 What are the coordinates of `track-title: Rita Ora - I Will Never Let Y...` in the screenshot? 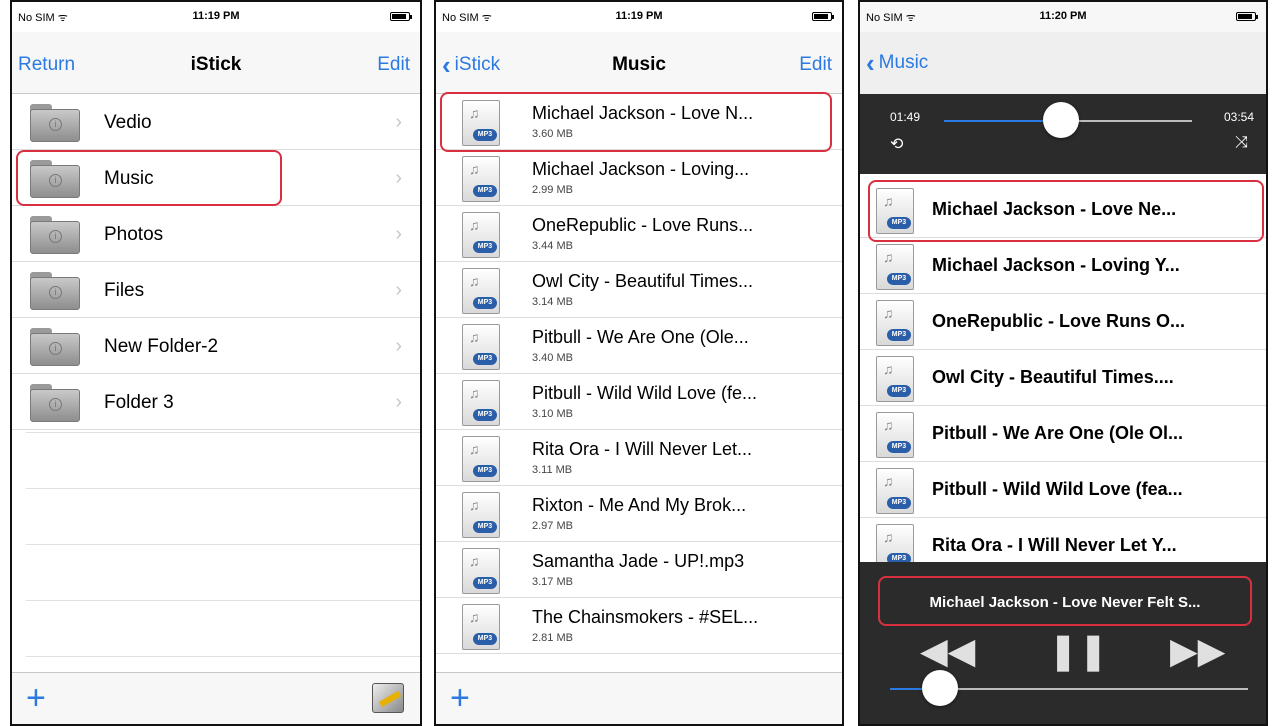 It's located at (1054, 545).